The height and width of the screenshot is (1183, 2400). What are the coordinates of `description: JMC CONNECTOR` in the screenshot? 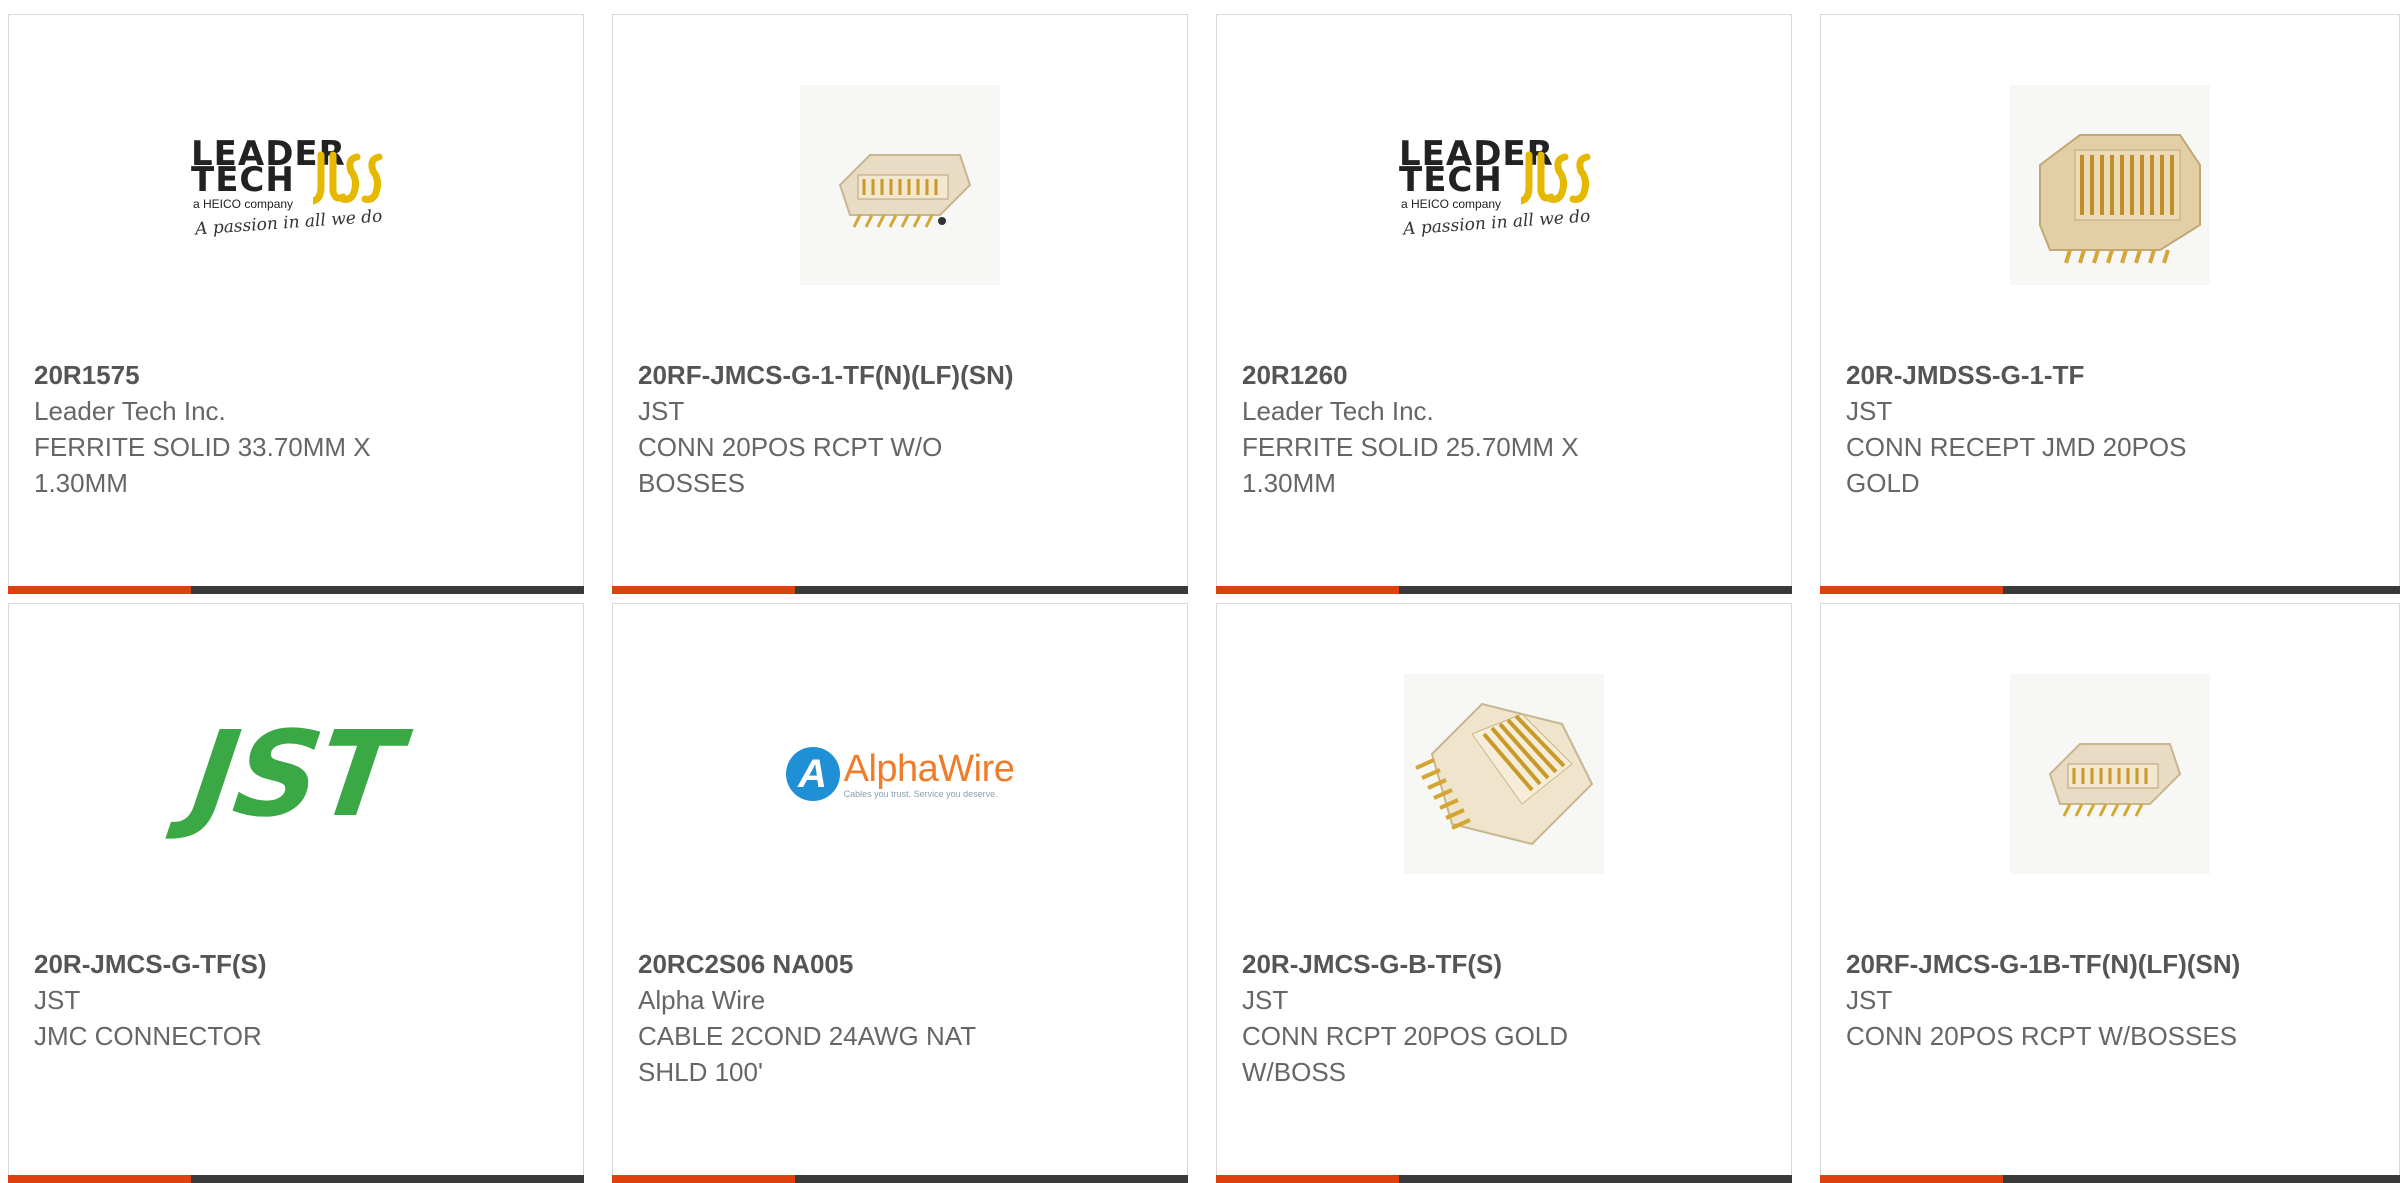 It's located at (148, 1036).